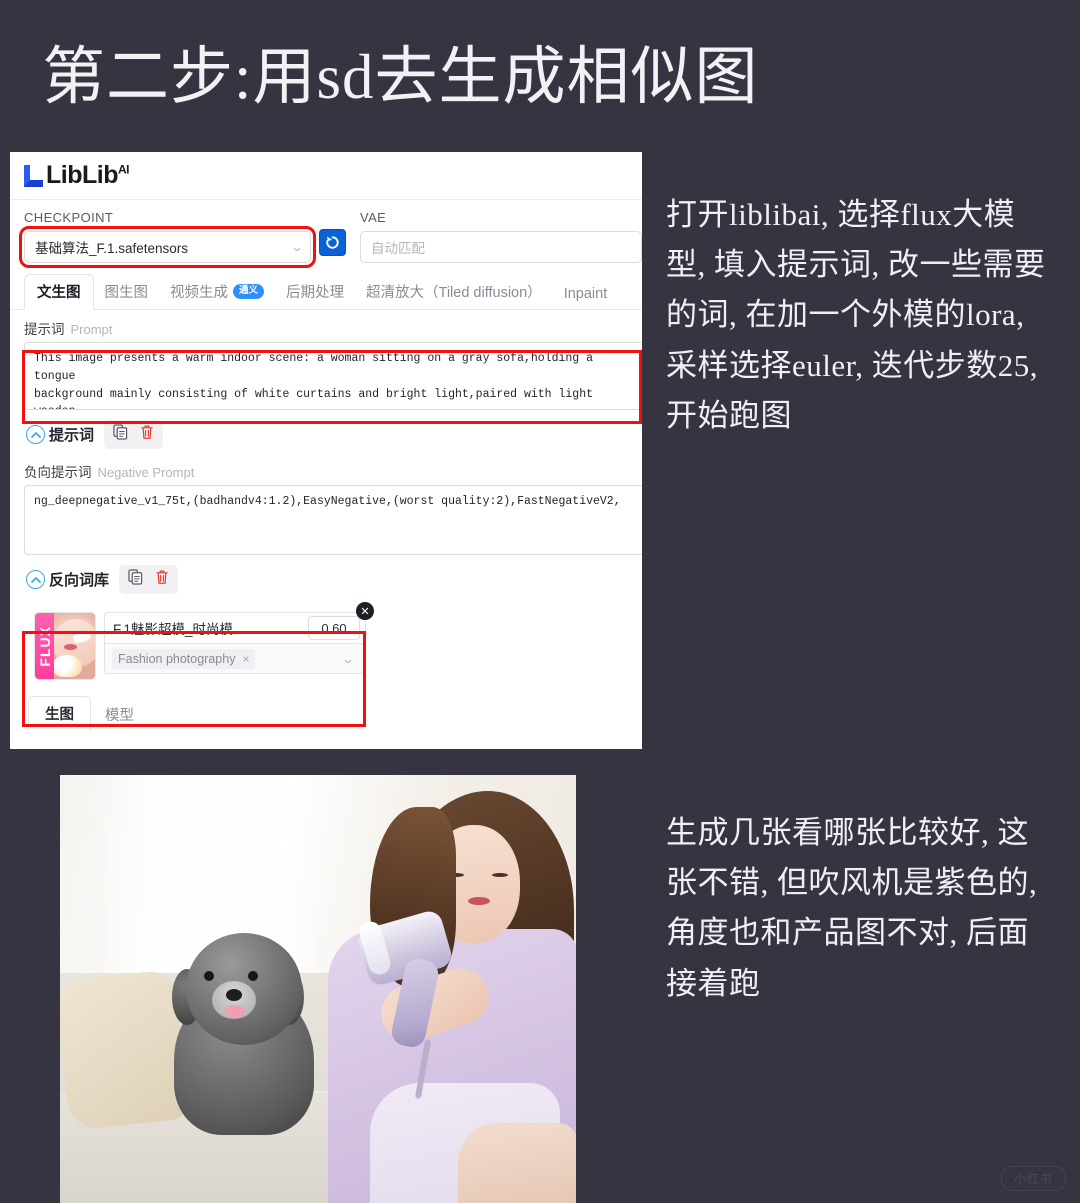 This screenshot has height=1203, width=1080. I want to click on tongyi-badge: 通义, so click(249, 291).